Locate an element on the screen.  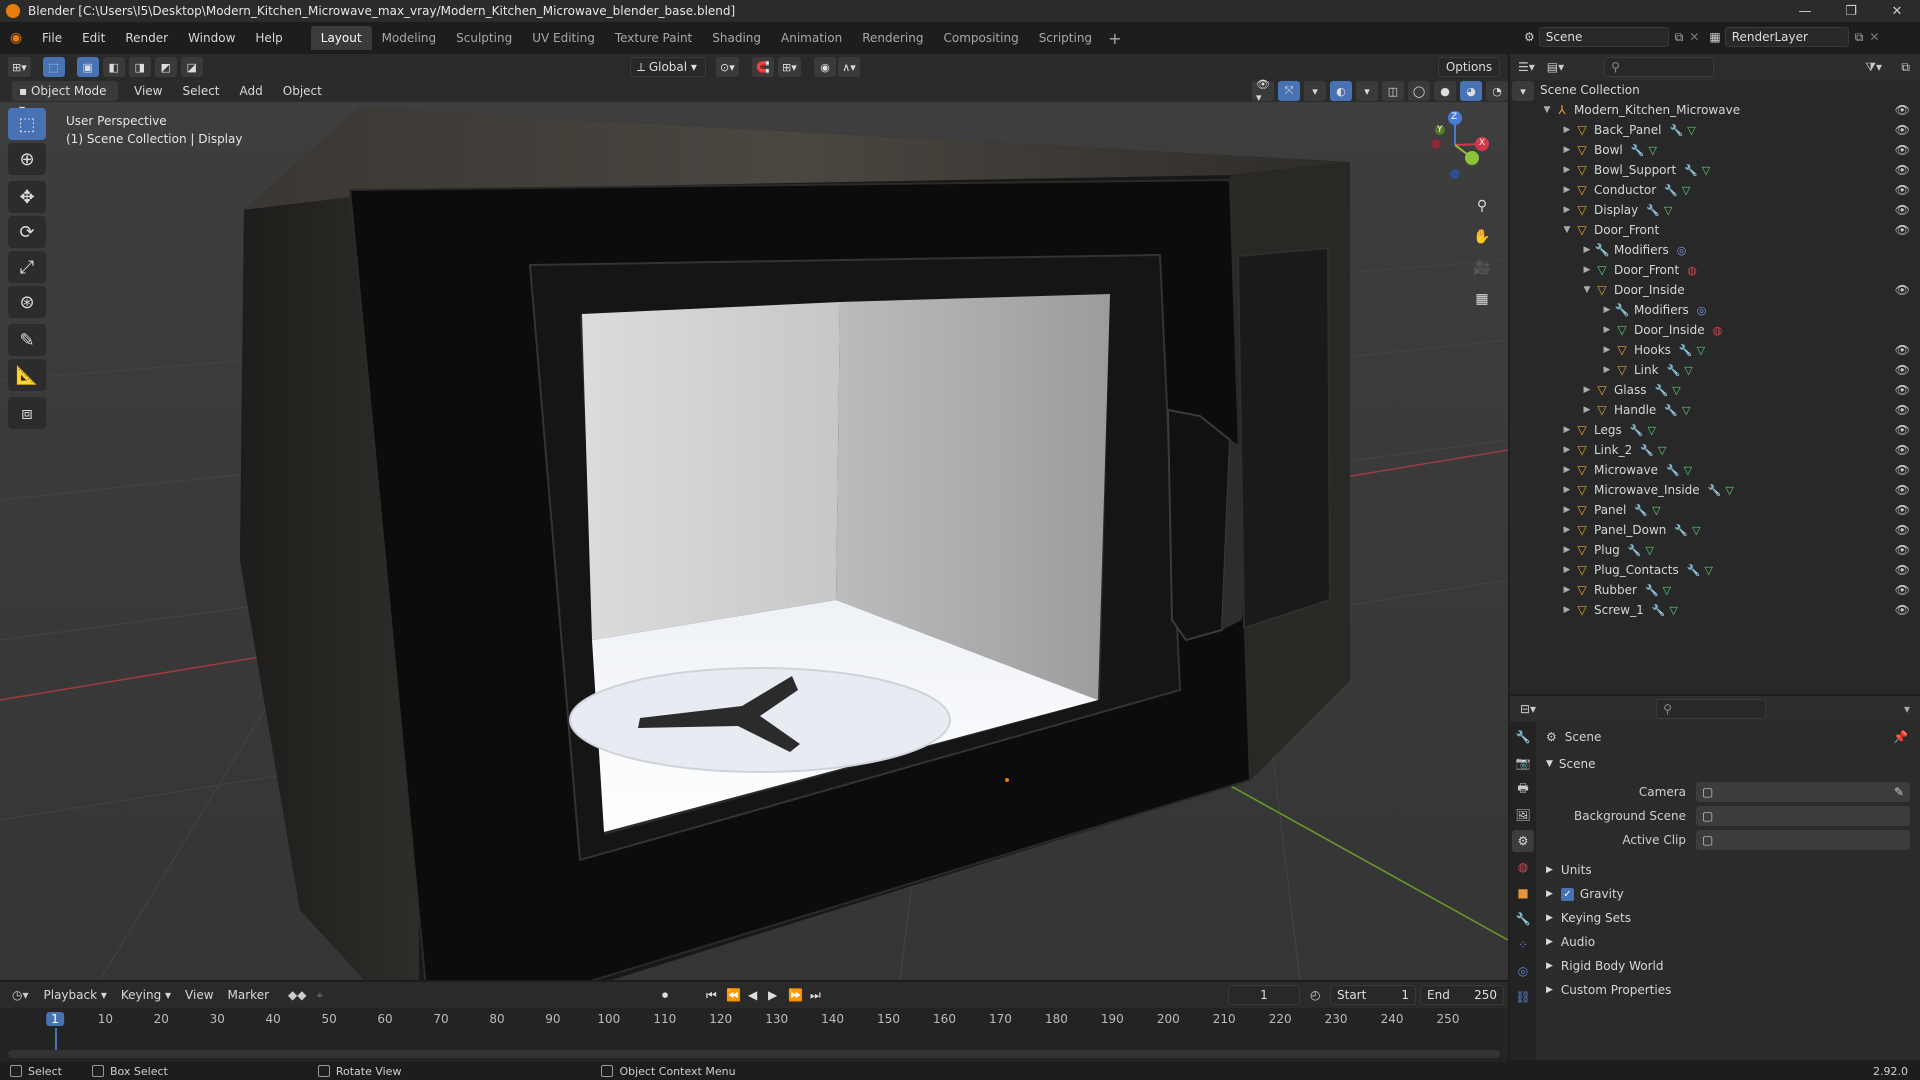
outliner-item: ▶ ▽ Panel_Down 🔧 ▽ 👁 is located at coordinates (1715, 530).